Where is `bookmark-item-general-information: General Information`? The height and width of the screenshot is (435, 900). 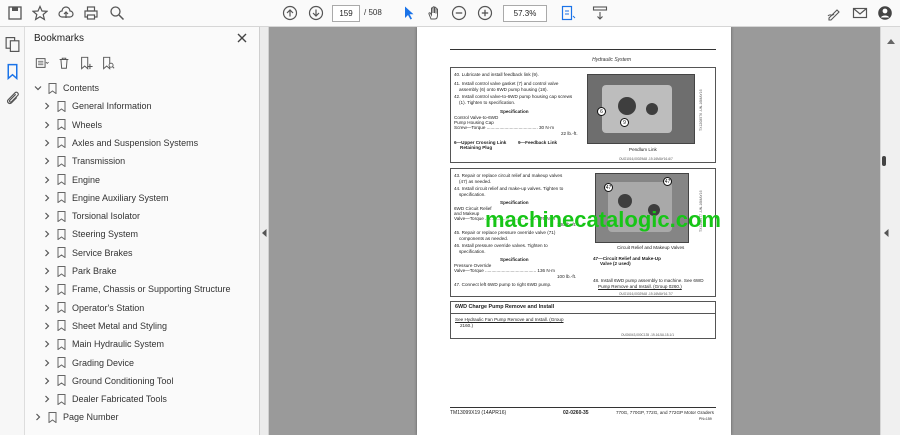
bookmark-item-general-information: General Information is located at coordinates (97, 106).